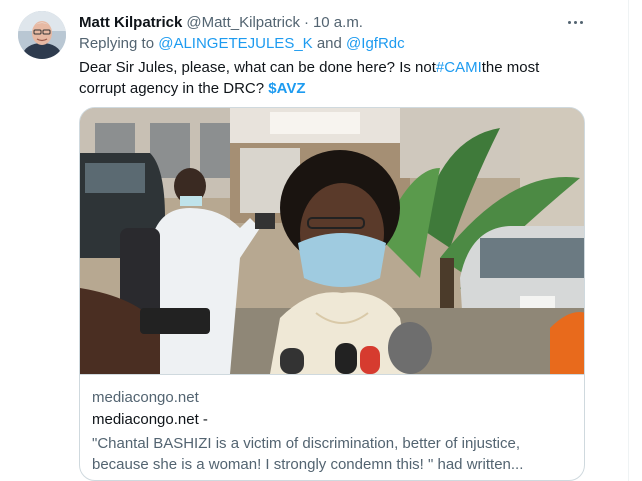 Image resolution: width=642 pixels, height=481 pixels. What do you see at coordinates (459, 67) in the screenshot?
I see `hashtag-link: #CAMI` at bounding box center [459, 67].